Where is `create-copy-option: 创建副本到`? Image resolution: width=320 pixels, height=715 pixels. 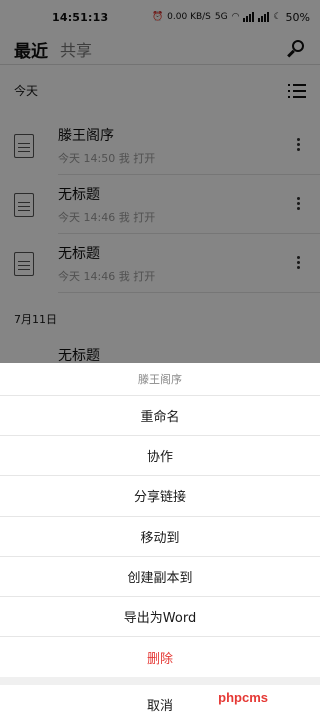
create-copy-option: 创建副本到 is located at coordinates (160, 577).